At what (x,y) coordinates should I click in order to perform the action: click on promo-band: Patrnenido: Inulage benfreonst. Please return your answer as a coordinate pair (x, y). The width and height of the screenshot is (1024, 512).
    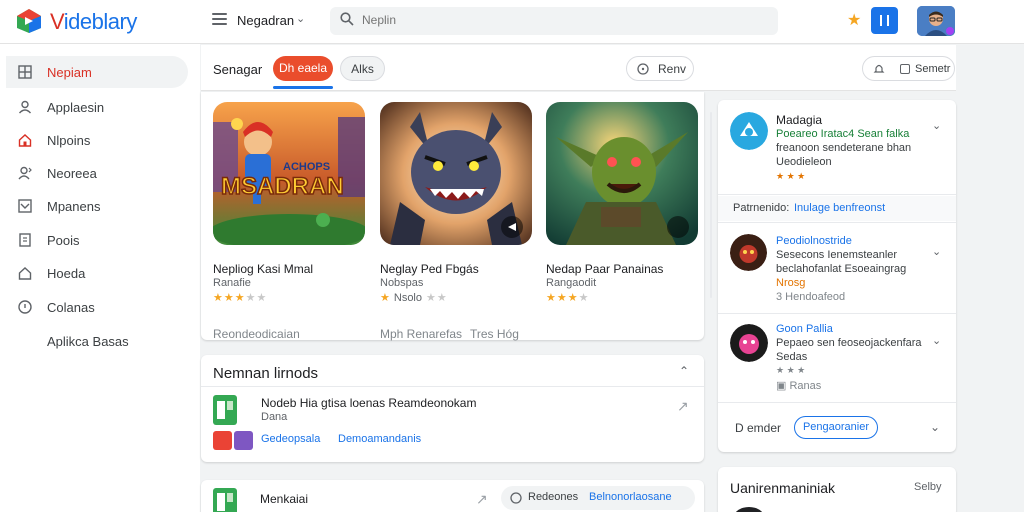
    Looking at the image, I should click on (837, 208).